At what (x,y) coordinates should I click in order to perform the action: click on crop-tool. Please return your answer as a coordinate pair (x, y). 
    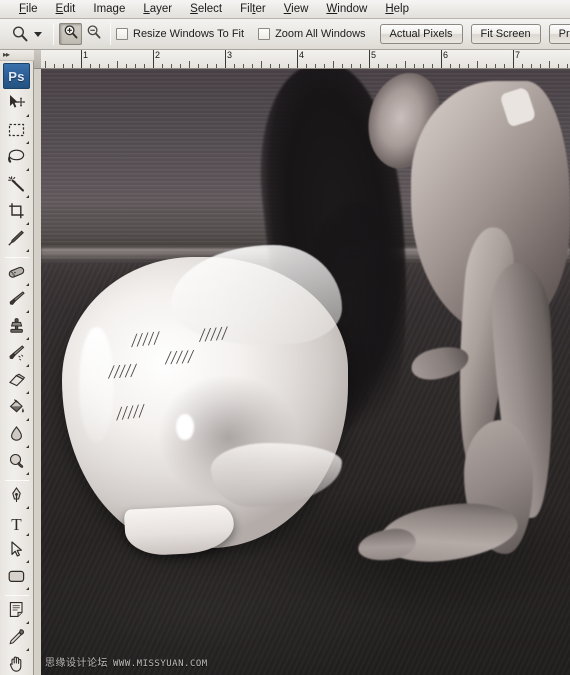
    Looking at the image, I should click on (17, 213).